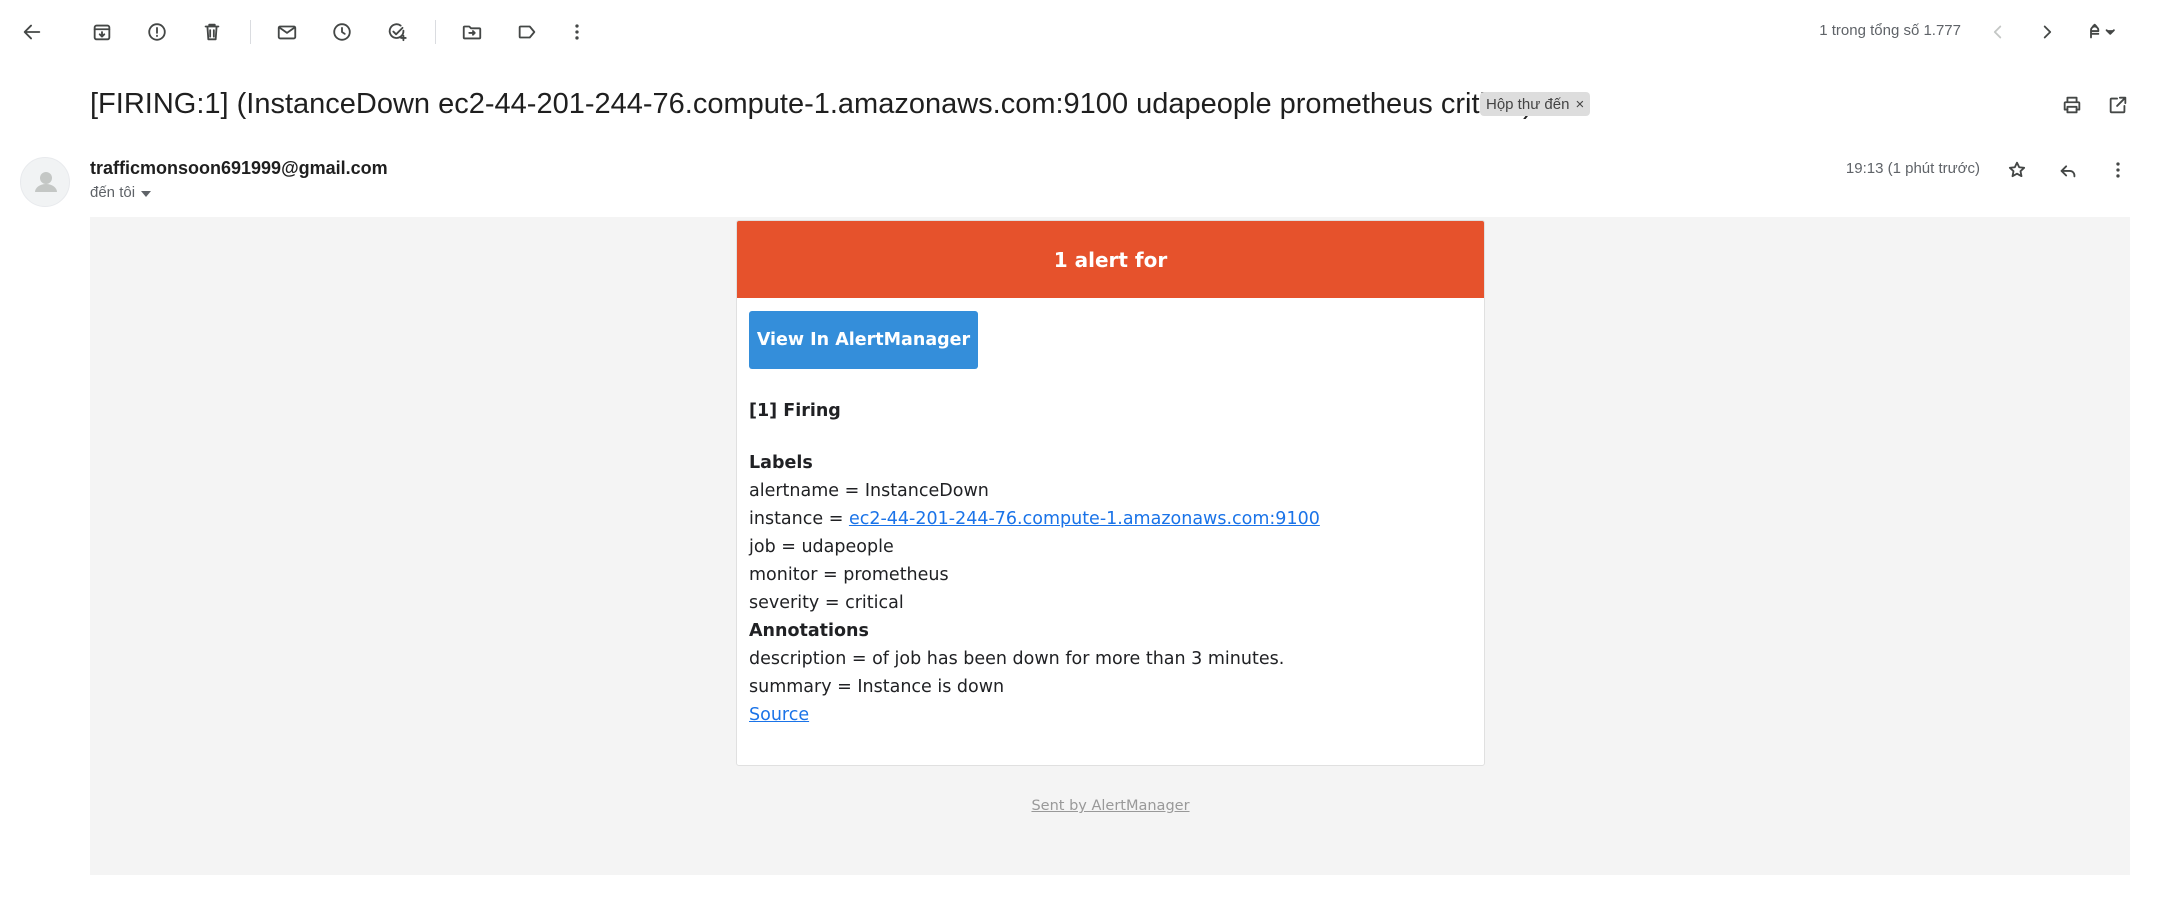 This screenshot has height=900, width=2166. What do you see at coordinates (809, 631) in the screenshot?
I see `annotations-heading: Annotations` at bounding box center [809, 631].